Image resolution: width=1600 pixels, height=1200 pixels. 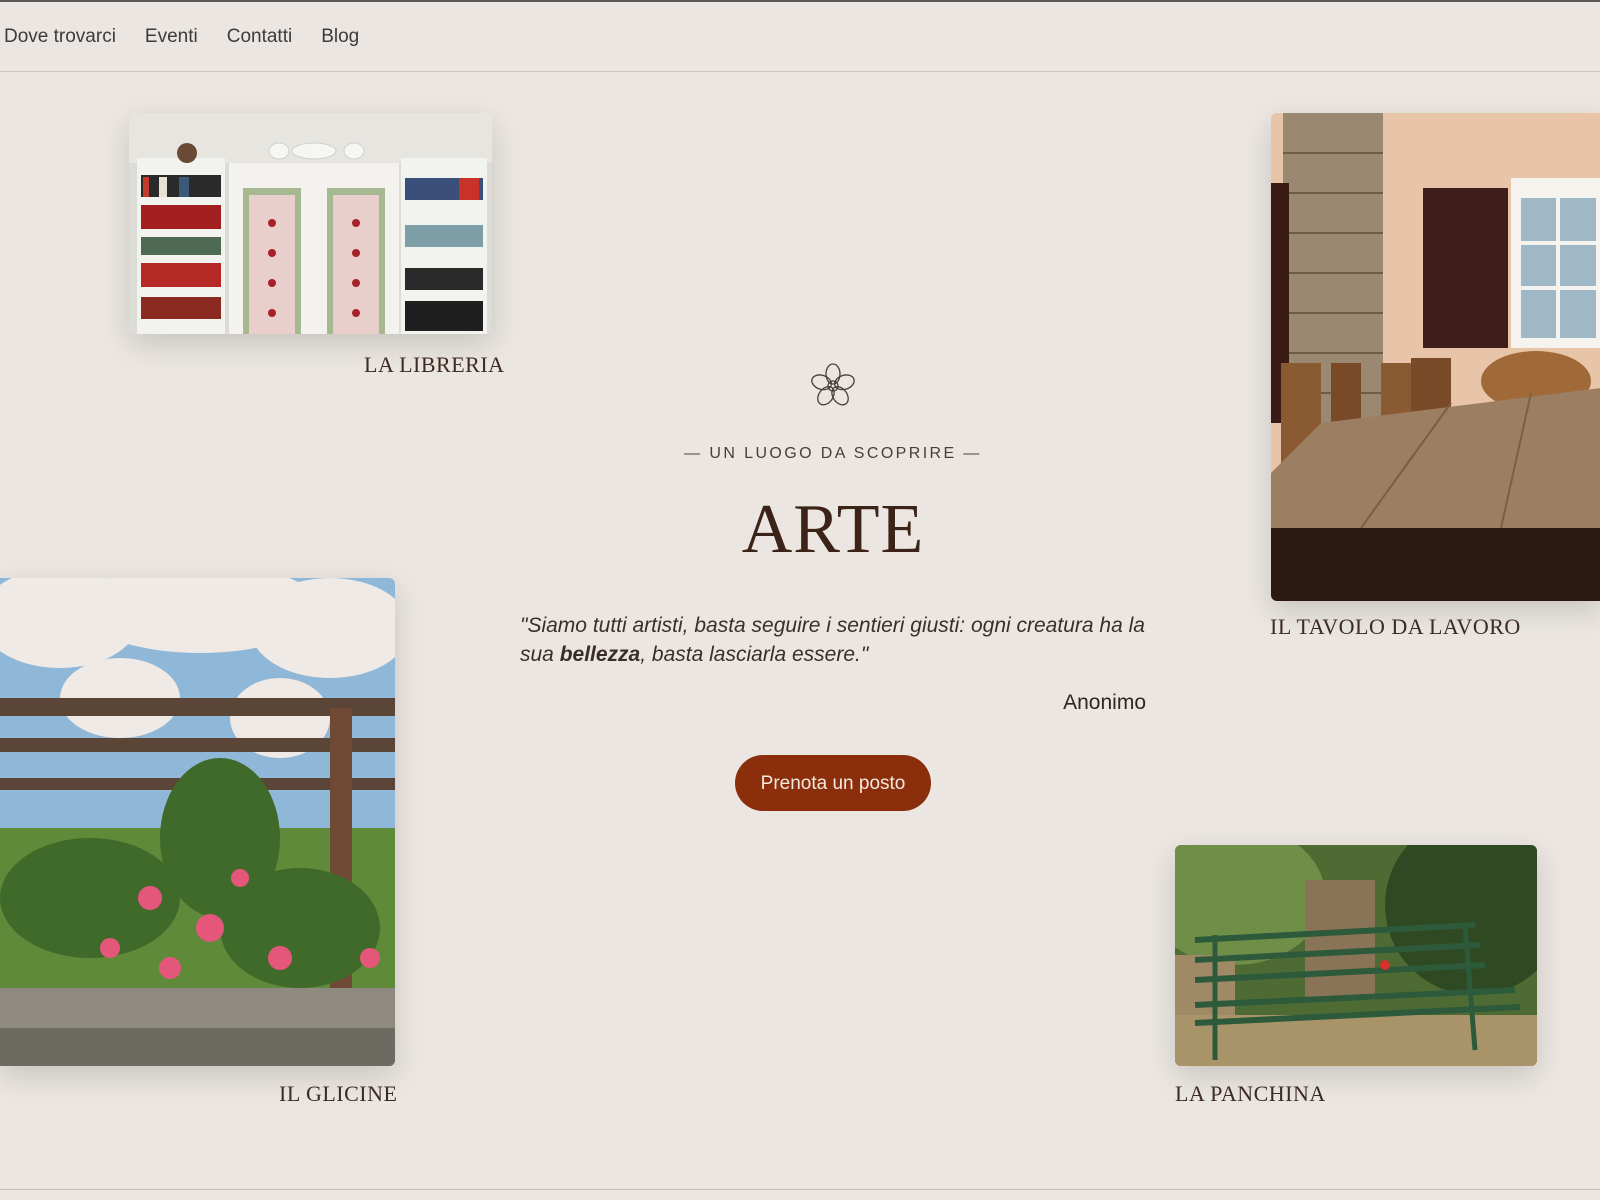 I want to click on panchina-image, so click(x=1356, y=955).